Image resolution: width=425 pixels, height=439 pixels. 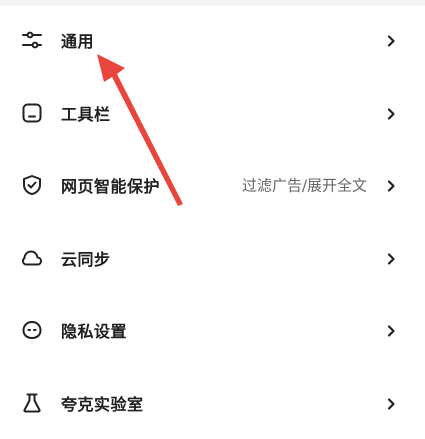 I want to click on sliders-icon, so click(x=32, y=40).